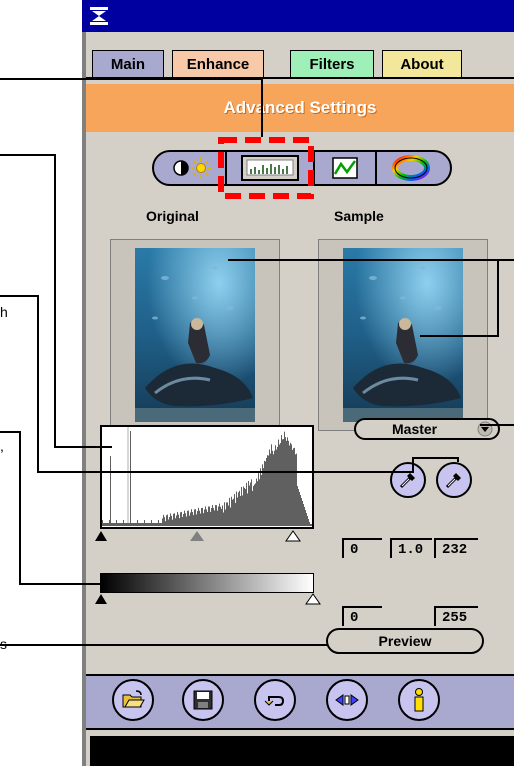  What do you see at coordinates (4, 312) in the screenshot?
I see `callout-text-h: h` at bounding box center [4, 312].